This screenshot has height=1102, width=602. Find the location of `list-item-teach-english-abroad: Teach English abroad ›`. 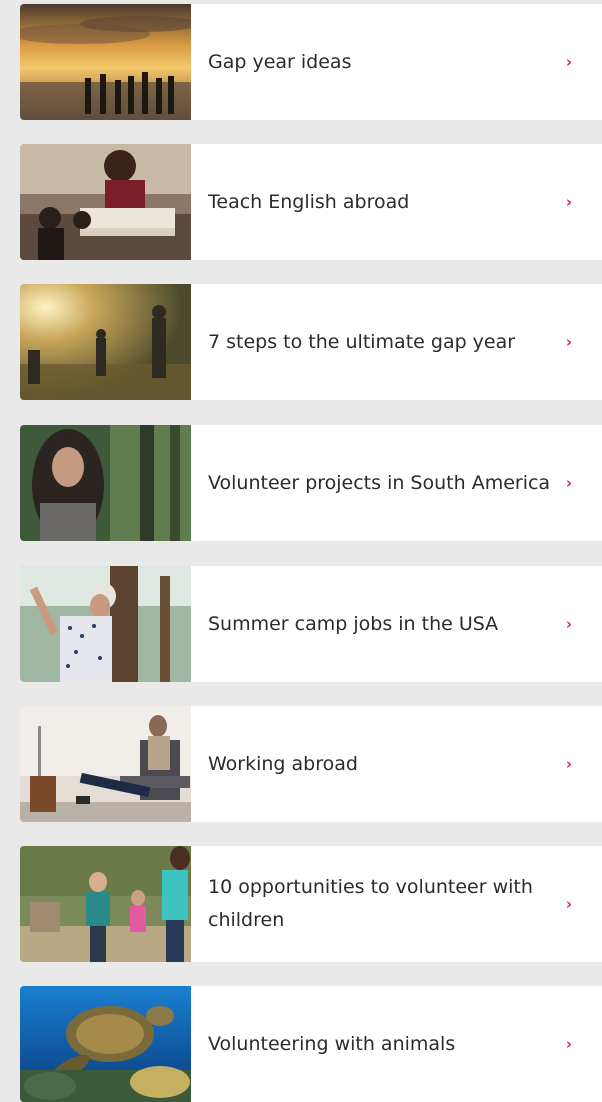

list-item-teach-english-abroad: Teach English abroad › is located at coordinates (311, 202).